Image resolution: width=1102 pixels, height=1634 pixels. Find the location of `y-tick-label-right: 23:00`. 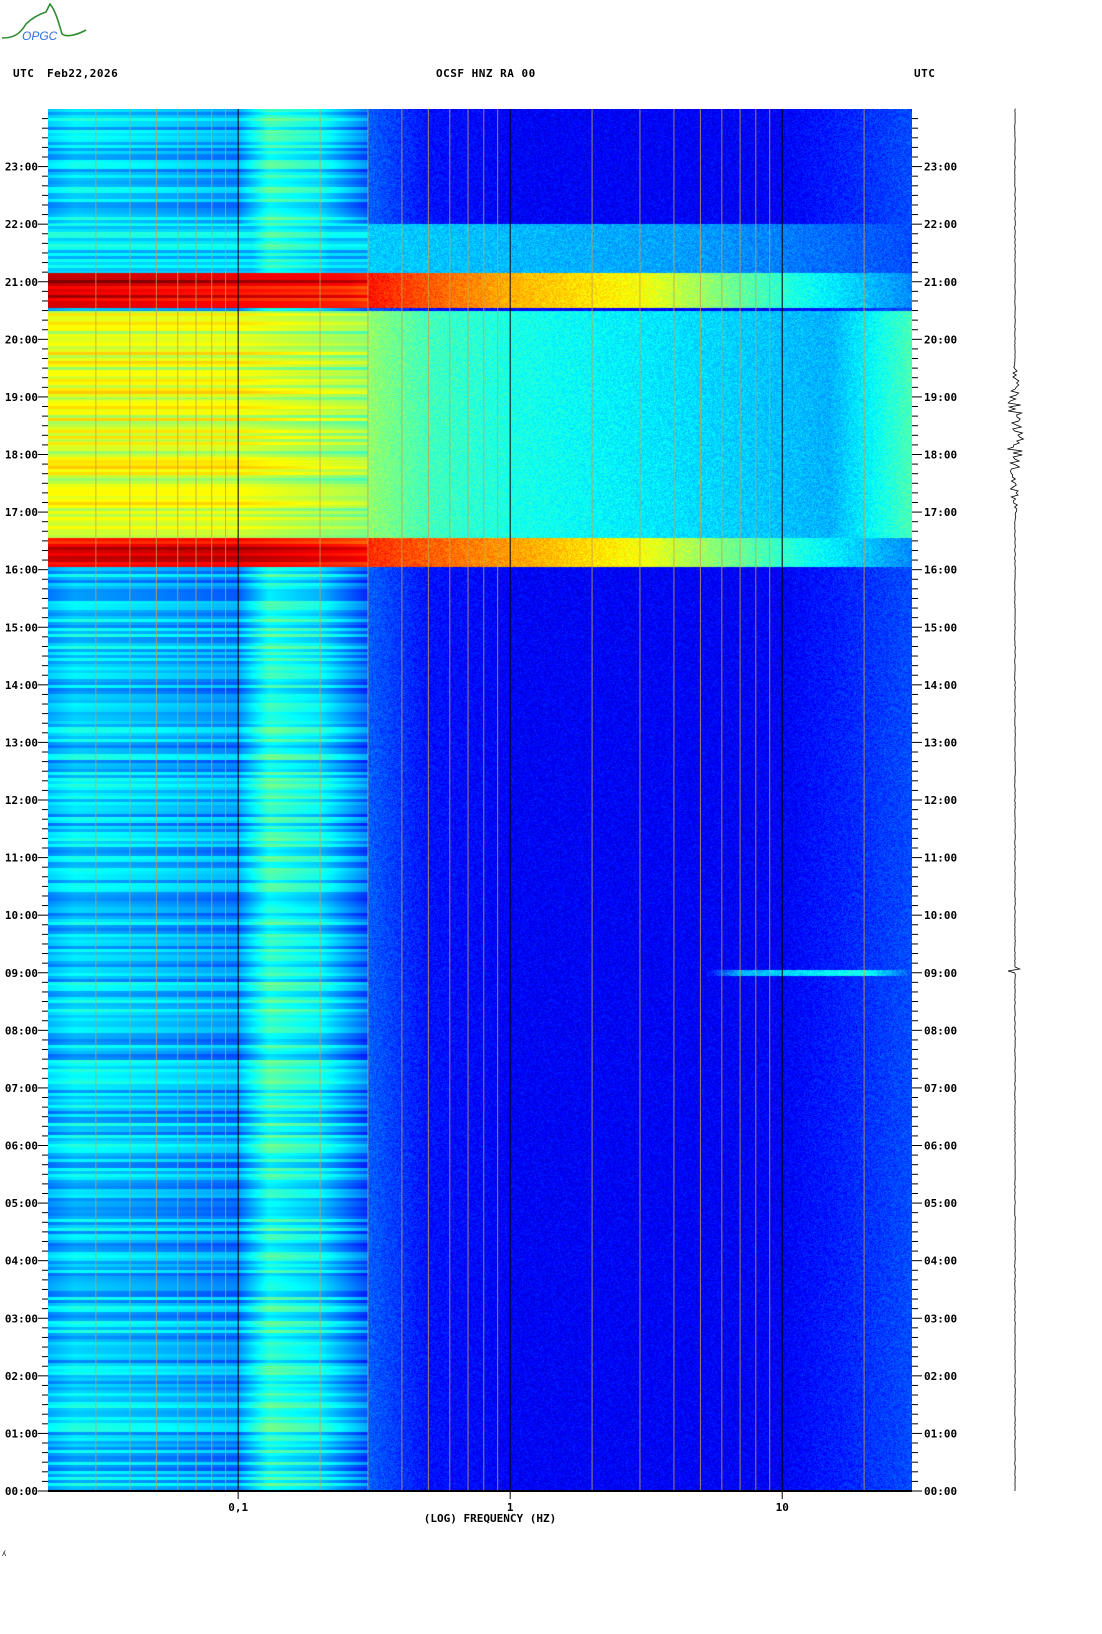

y-tick-label-right: 23:00 is located at coordinates (940, 167).